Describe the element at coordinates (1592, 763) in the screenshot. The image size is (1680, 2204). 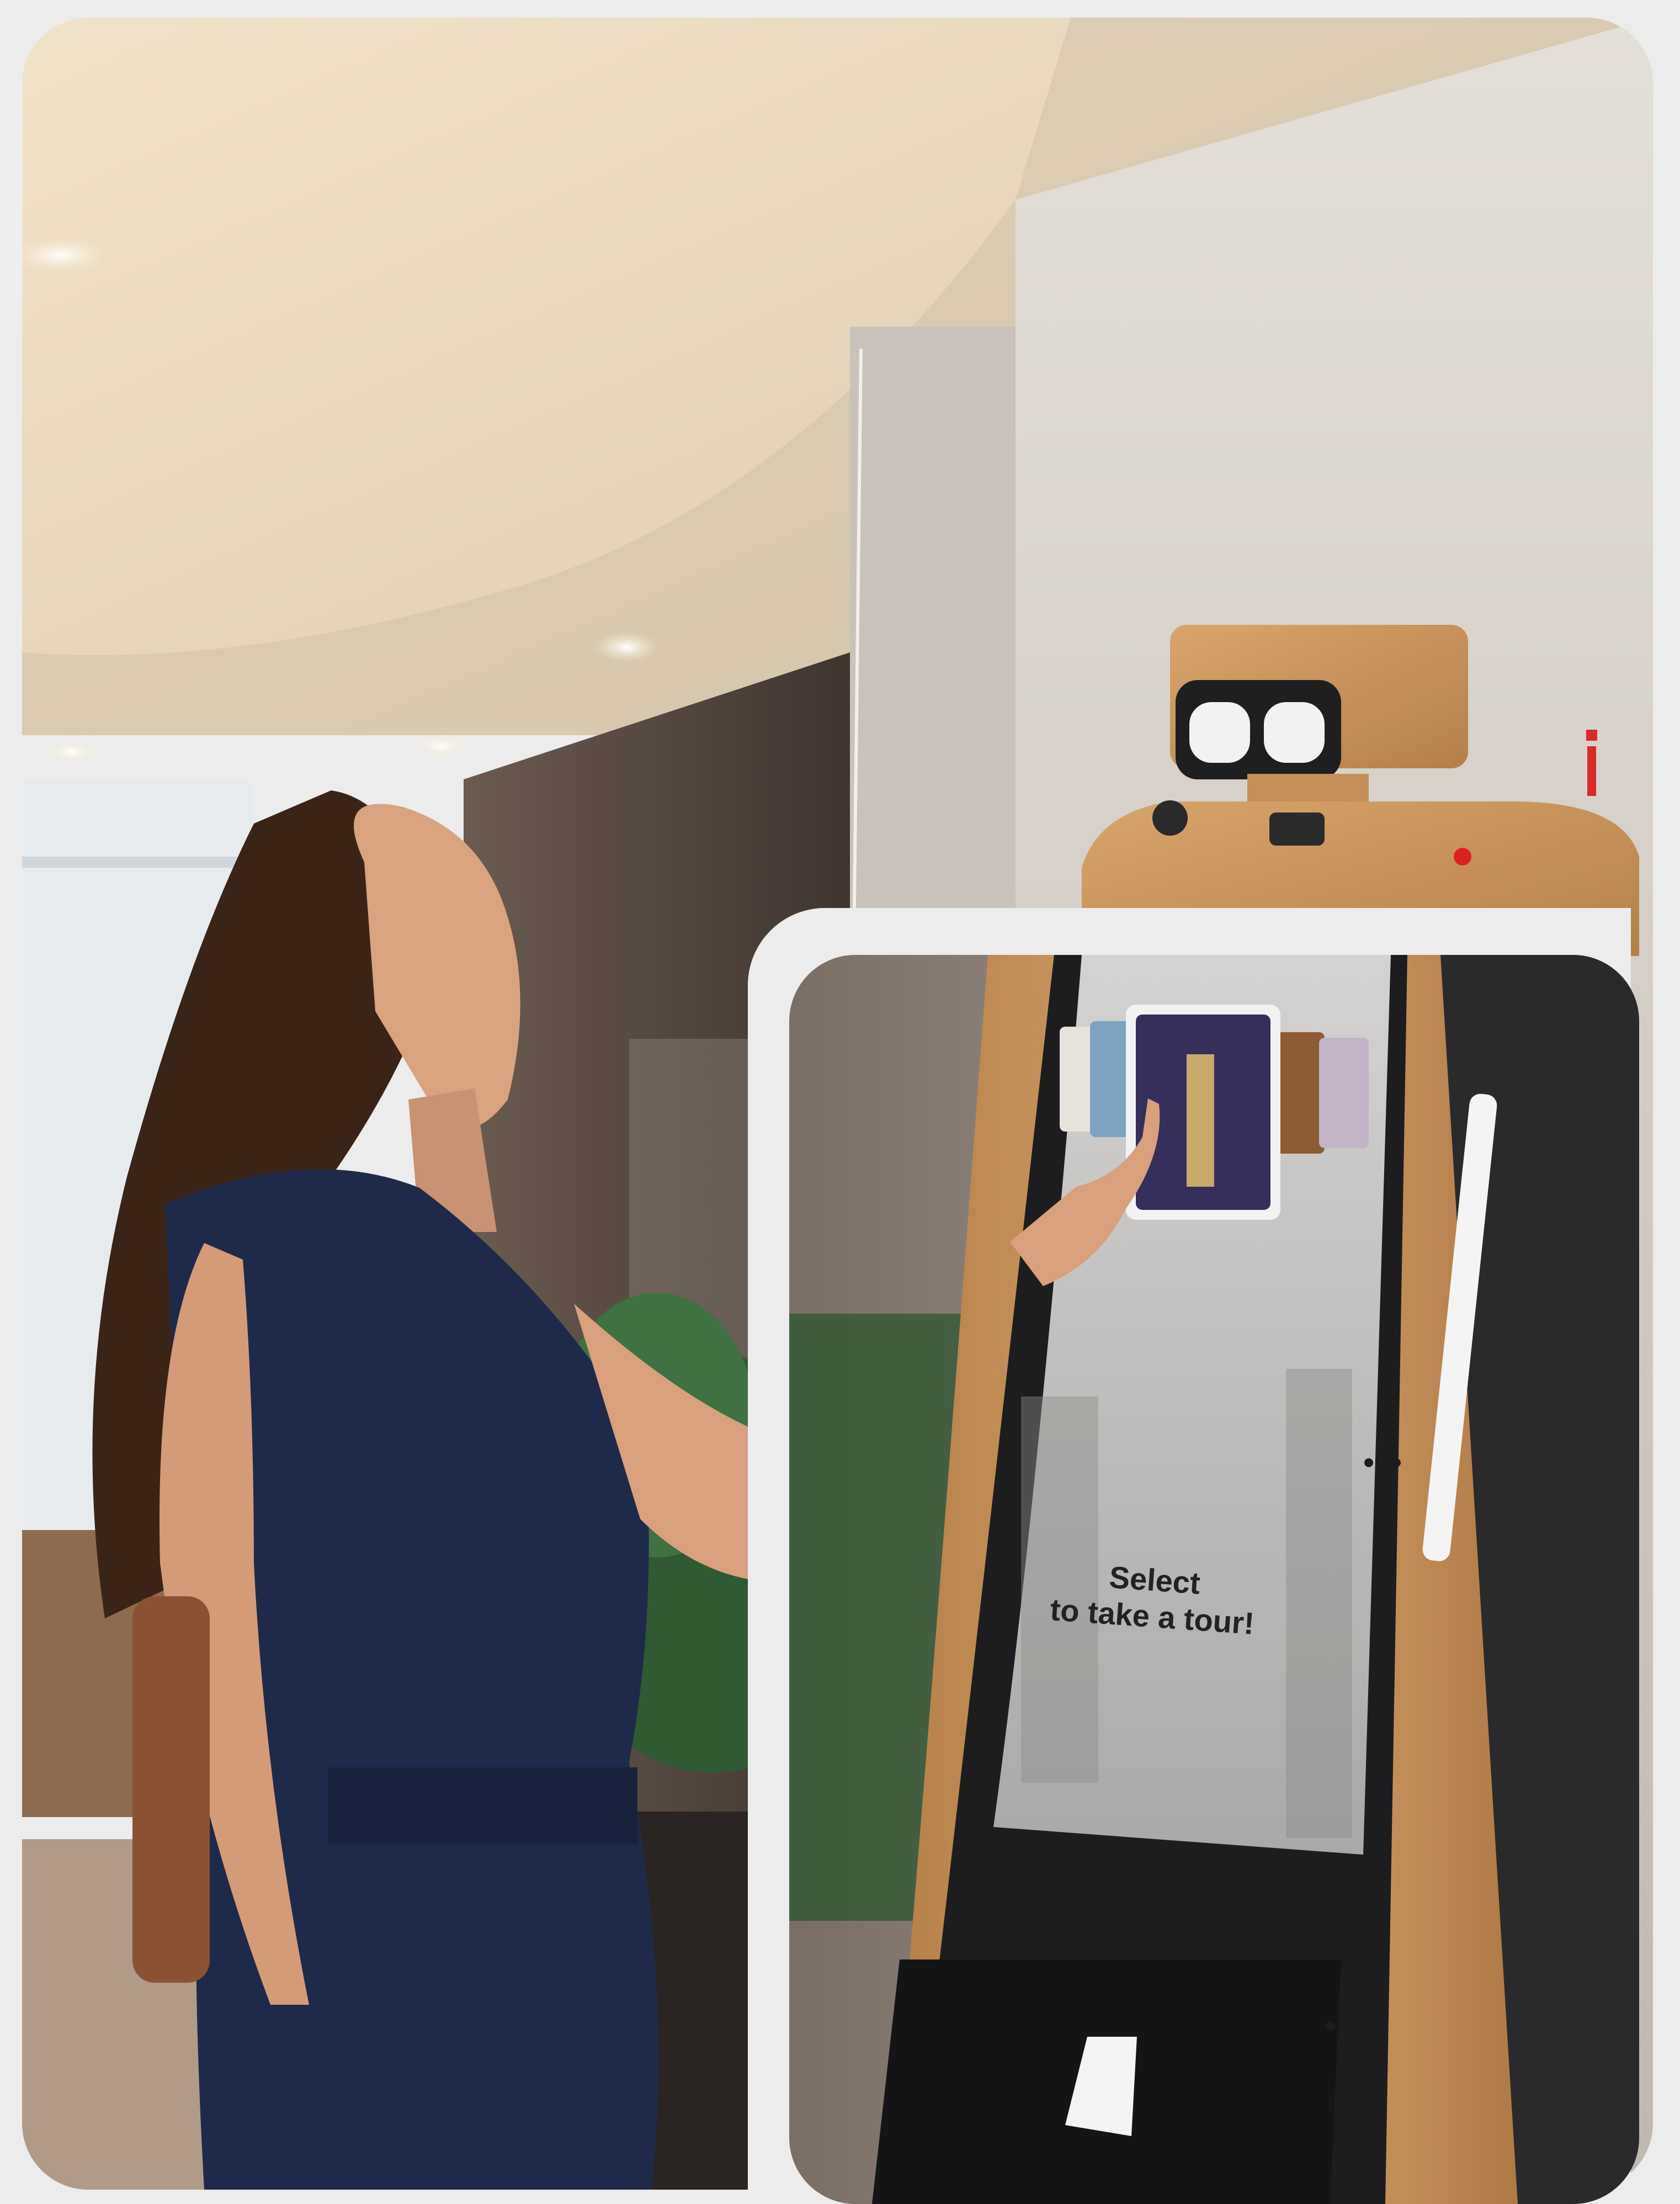
I see `info-icon` at that location.